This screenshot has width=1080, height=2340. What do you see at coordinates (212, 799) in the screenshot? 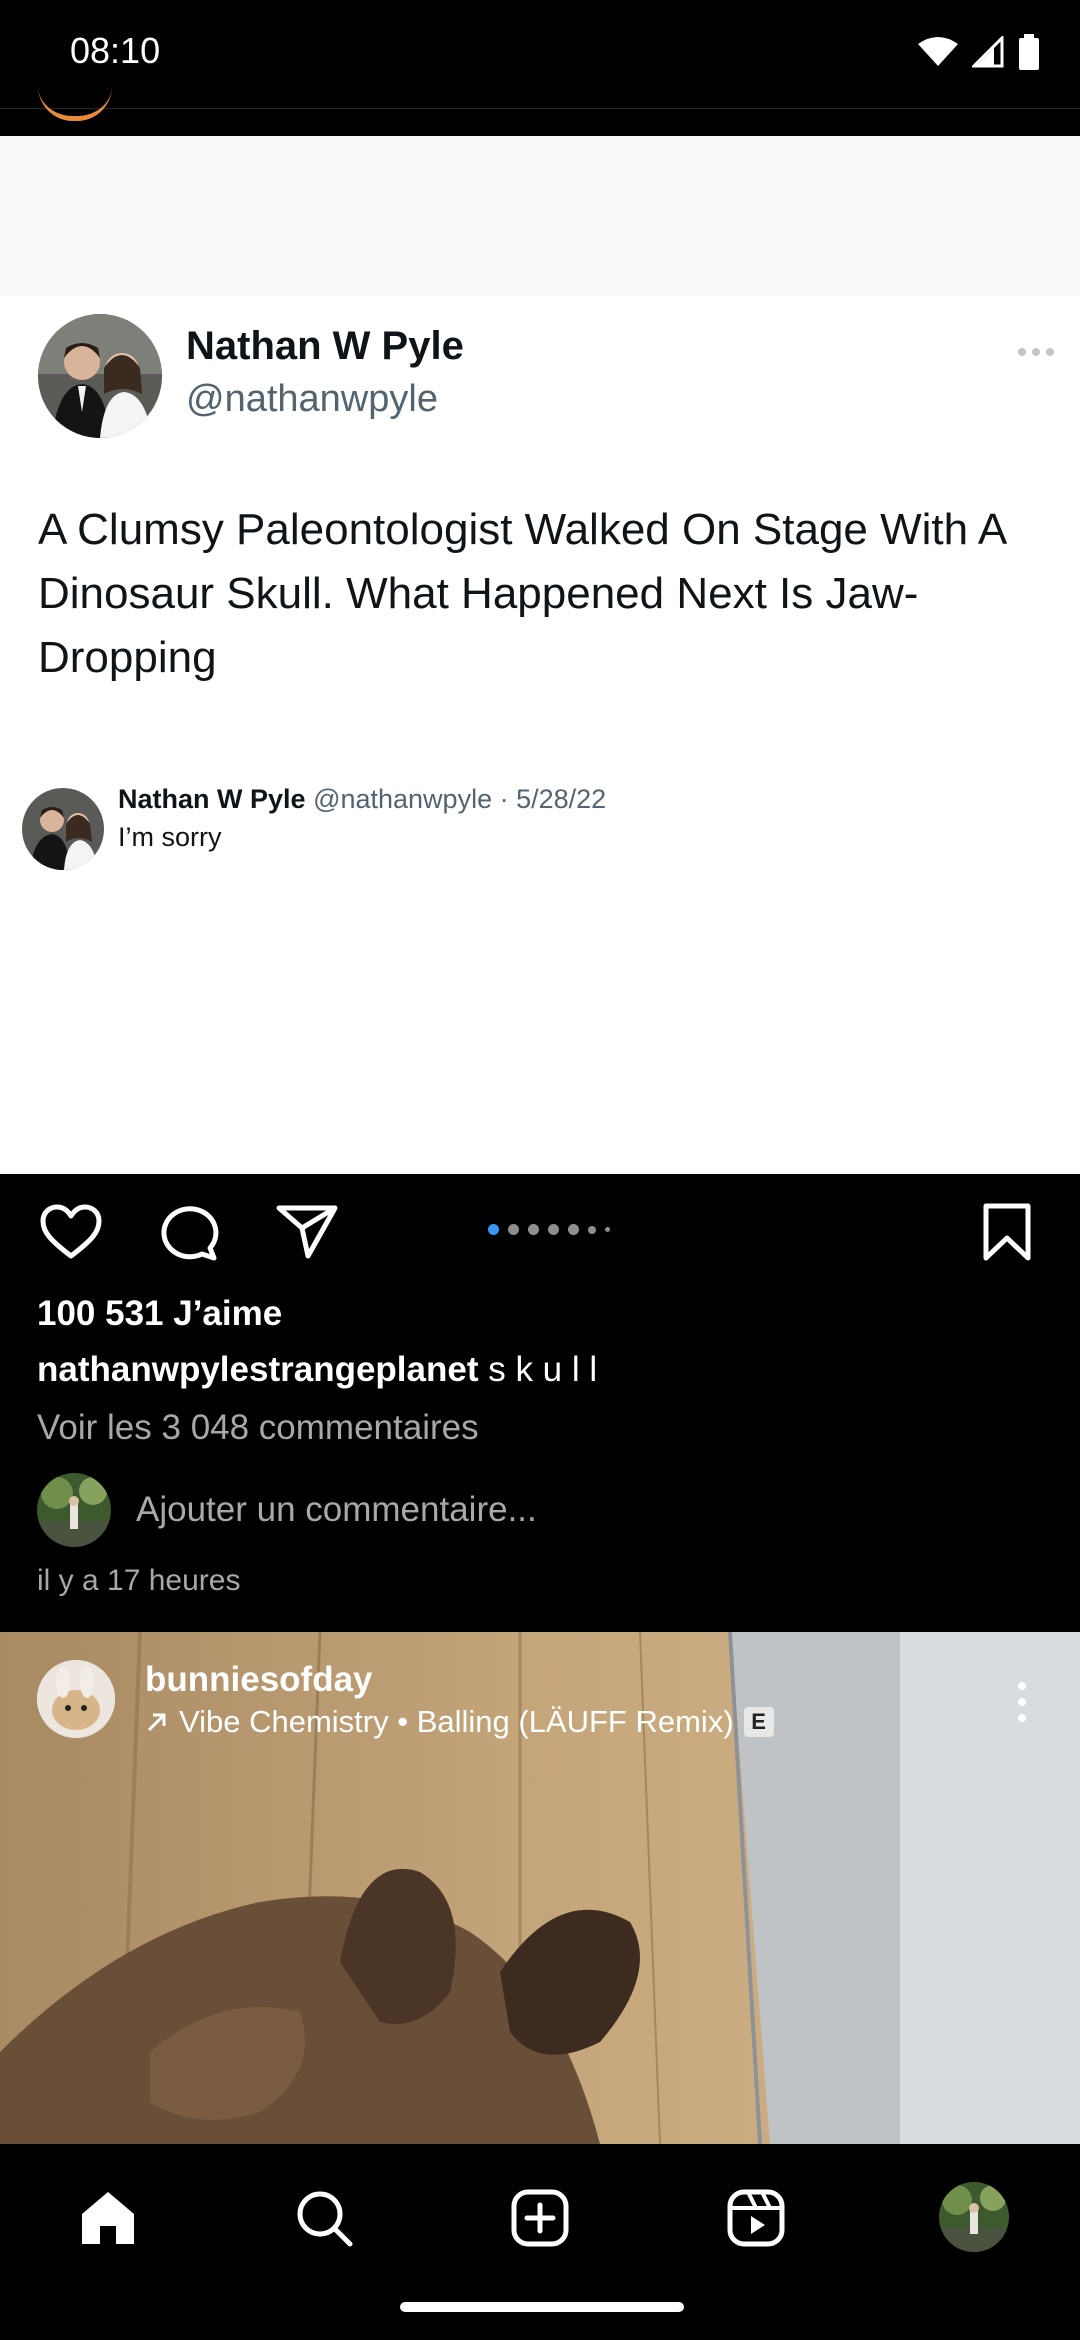
I see `quote-author-name: Nathan W Pyle` at bounding box center [212, 799].